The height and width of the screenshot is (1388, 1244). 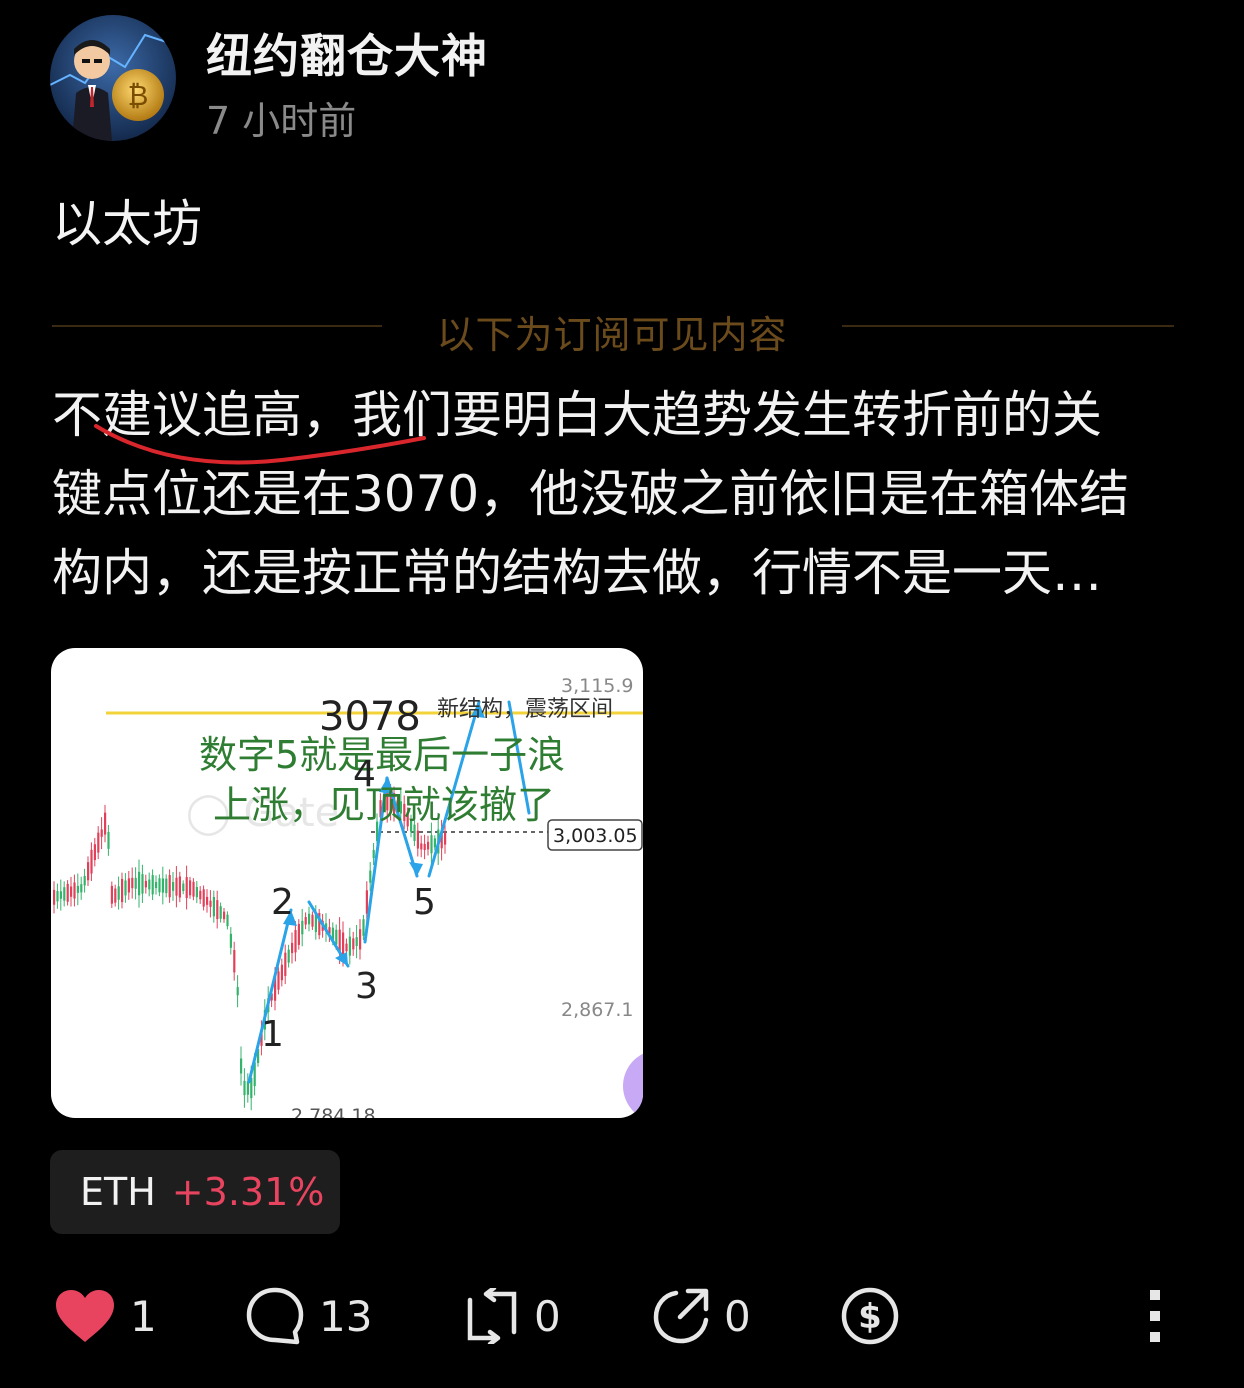 What do you see at coordinates (424, 902) in the screenshot?
I see `wave-label: 5` at bounding box center [424, 902].